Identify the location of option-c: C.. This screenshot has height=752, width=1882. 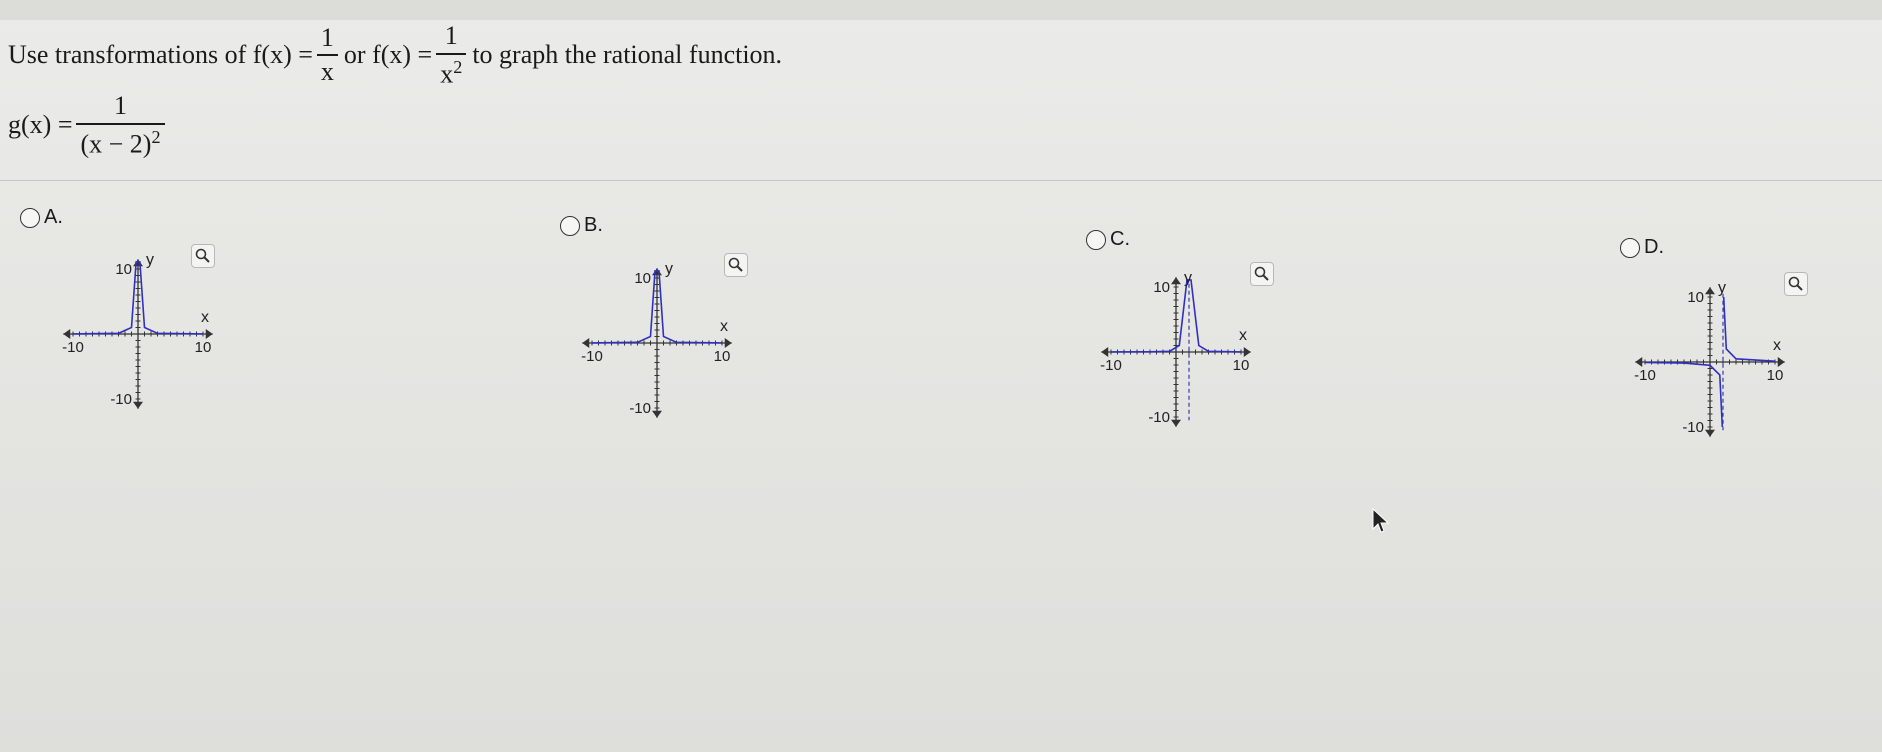
(1108, 239).